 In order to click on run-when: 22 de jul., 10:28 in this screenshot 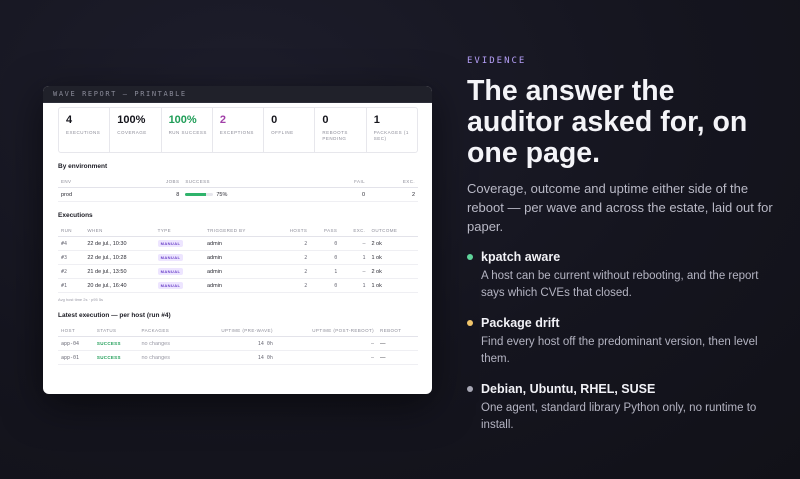, I will do `click(119, 257)`.